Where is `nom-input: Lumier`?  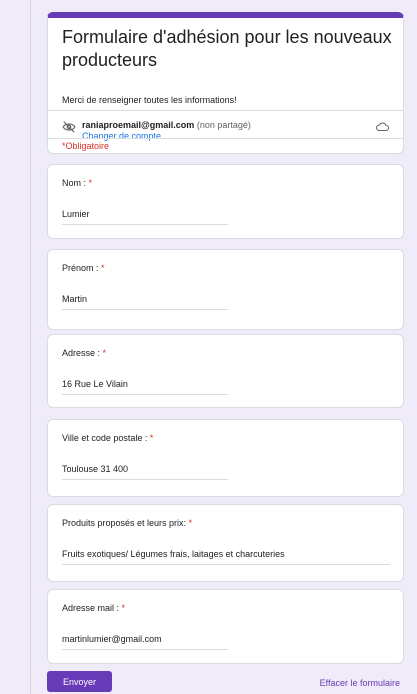
nom-input: Lumier is located at coordinates (145, 217).